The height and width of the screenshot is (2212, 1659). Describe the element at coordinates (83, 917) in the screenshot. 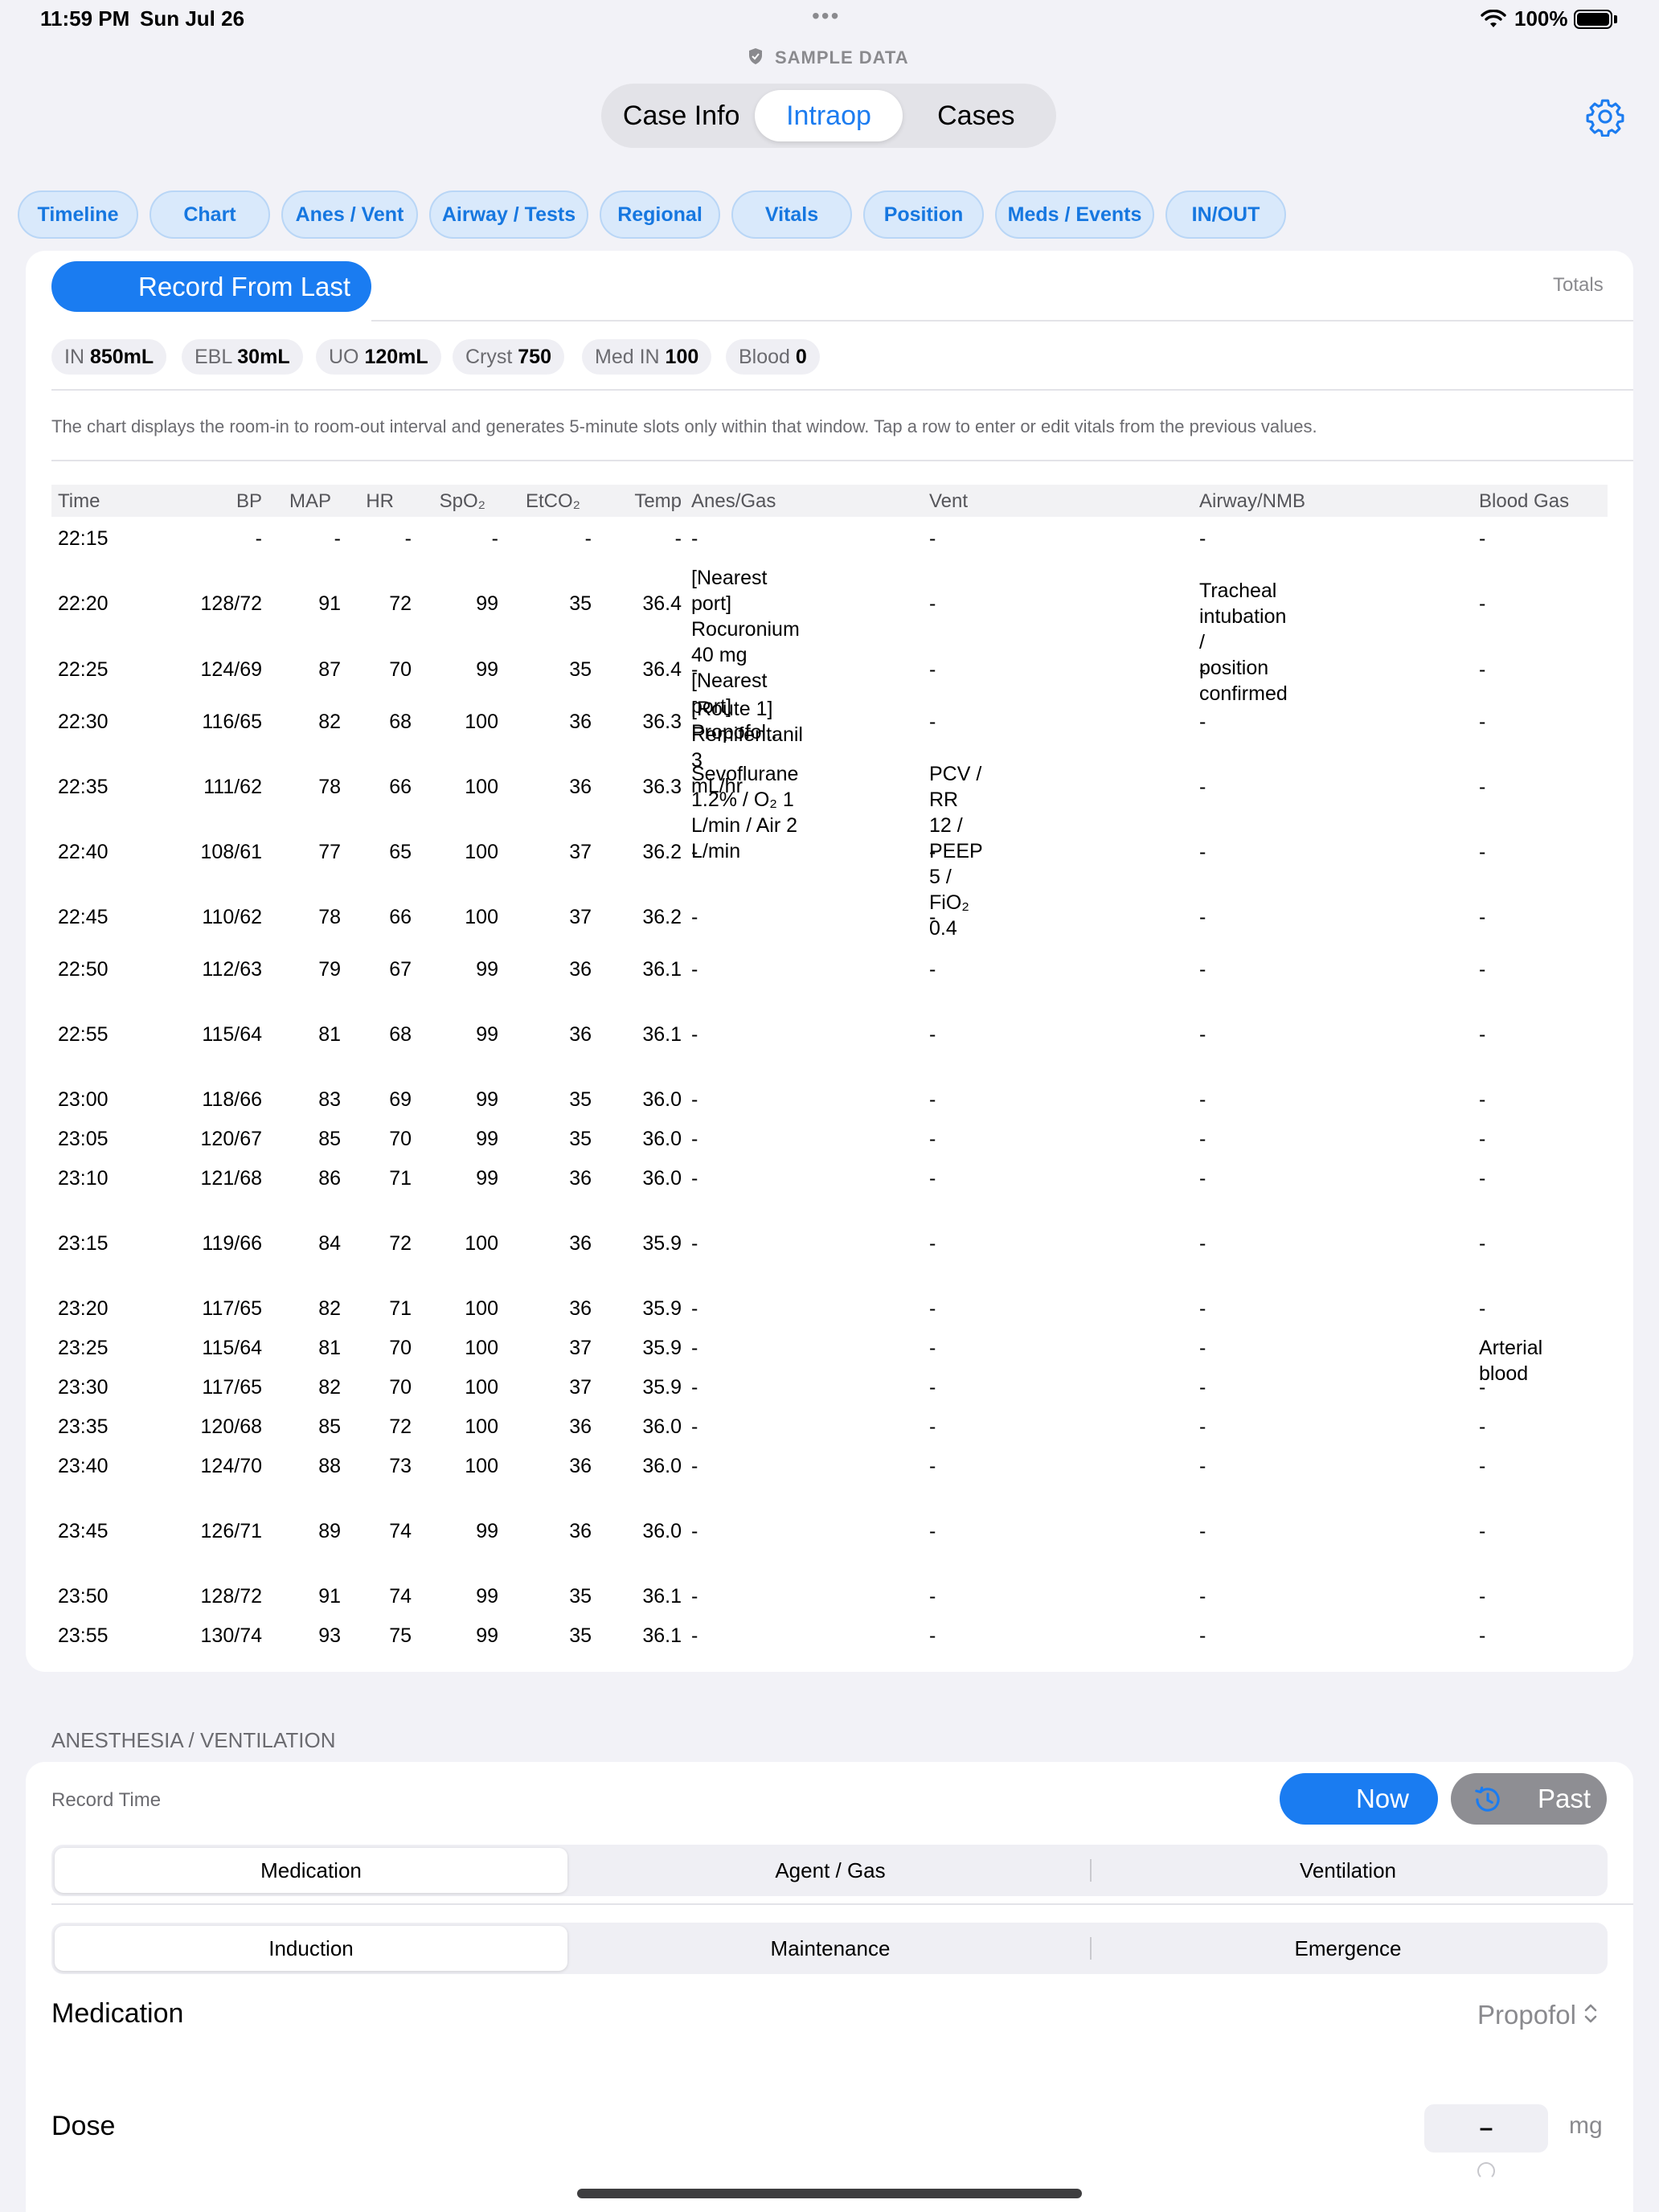

I see `cell-time: 22:45` at that location.